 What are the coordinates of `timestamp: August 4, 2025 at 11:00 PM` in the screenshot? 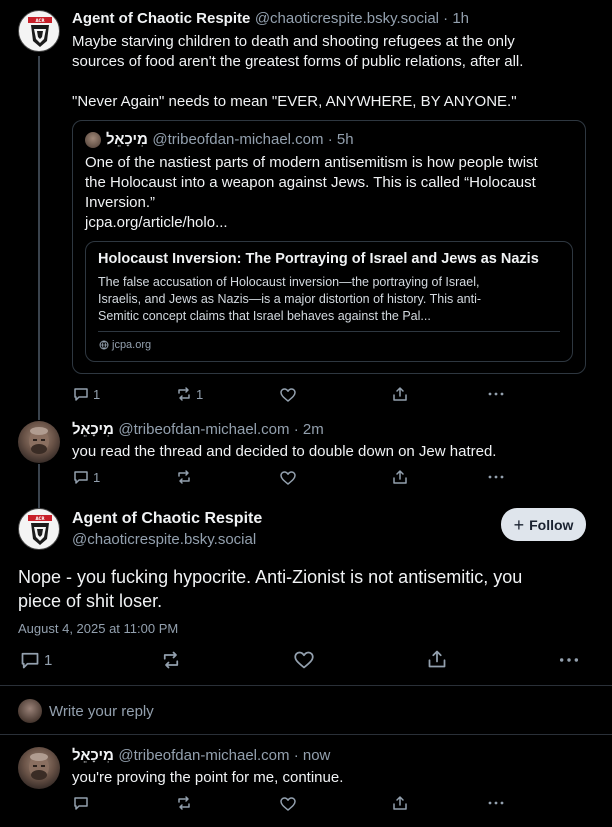 It's located at (98, 628).